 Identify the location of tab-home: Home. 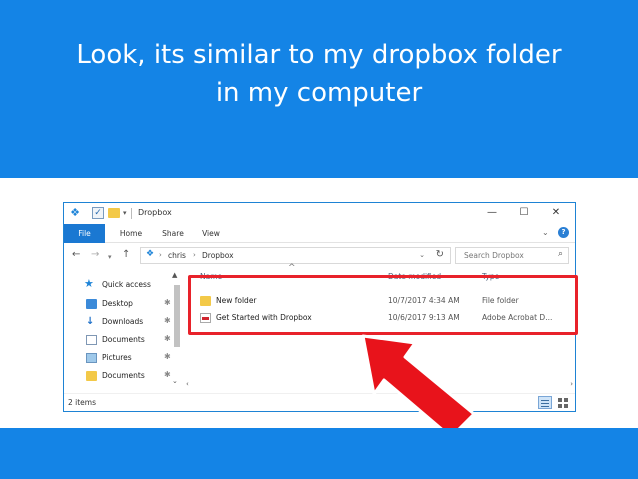
(131, 233).